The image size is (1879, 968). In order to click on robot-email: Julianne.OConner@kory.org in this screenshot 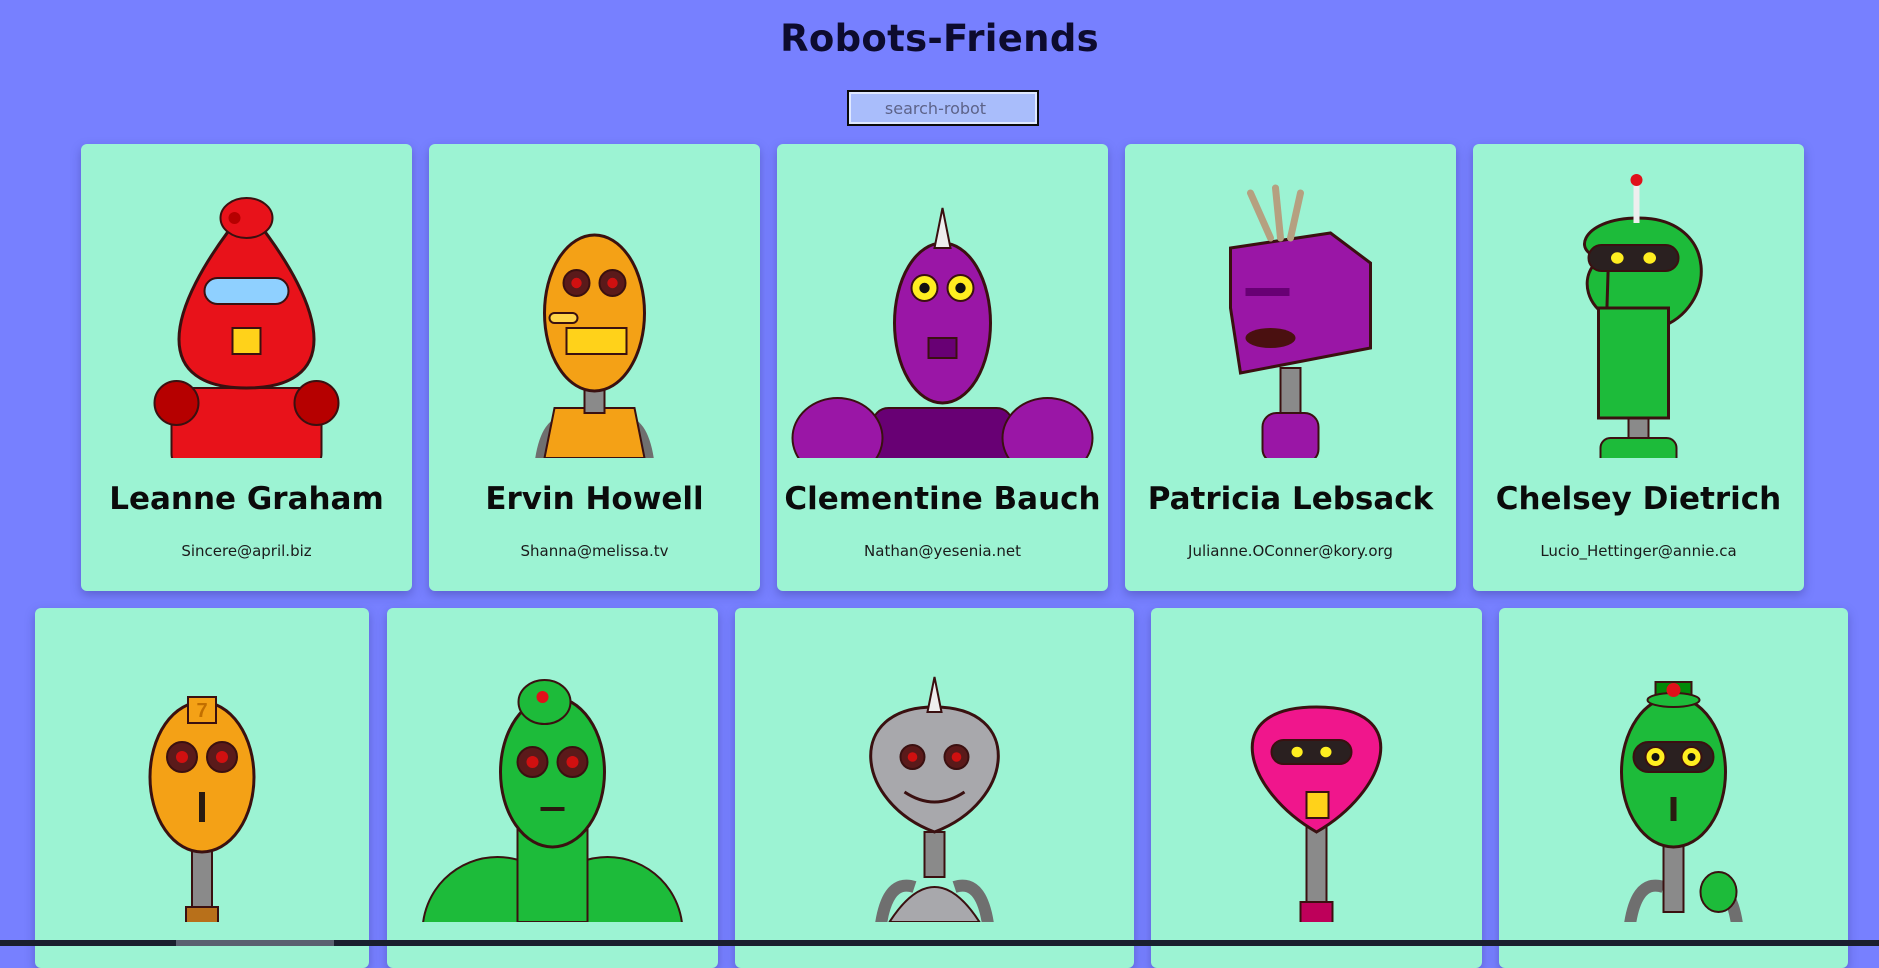, I will do `click(1290, 551)`.